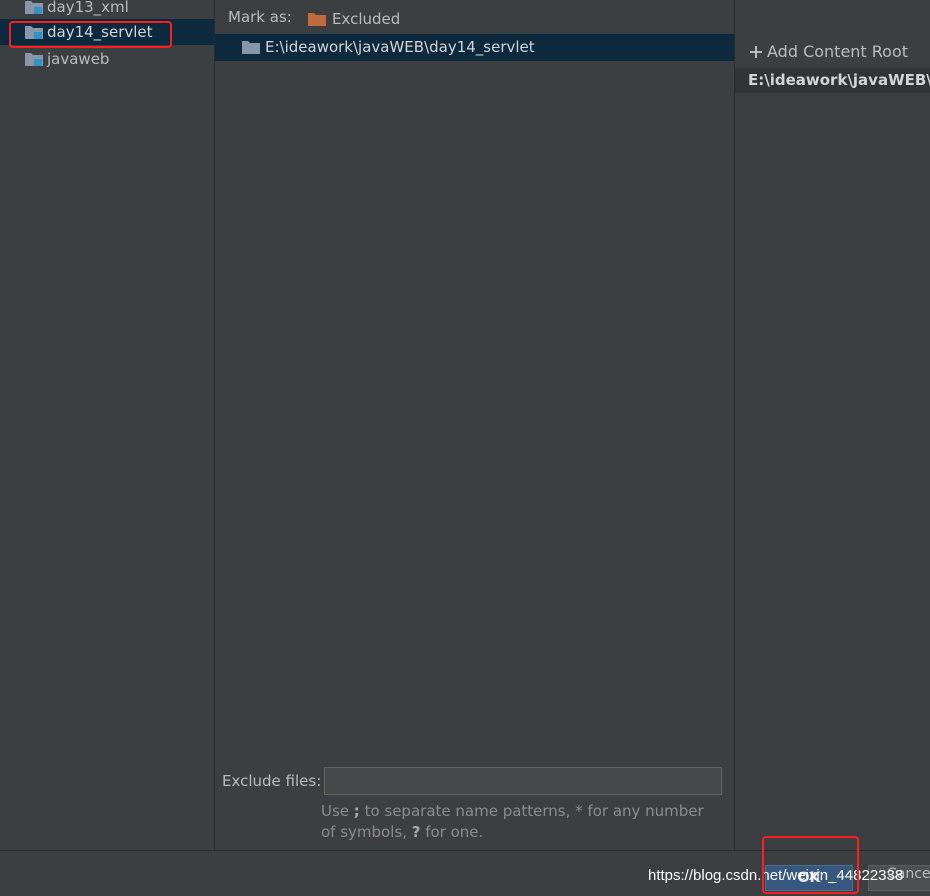 The width and height of the screenshot is (930, 896). Describe the element at coordinates (251, 47) in the screenshot. I see `folder-icon` at that location.